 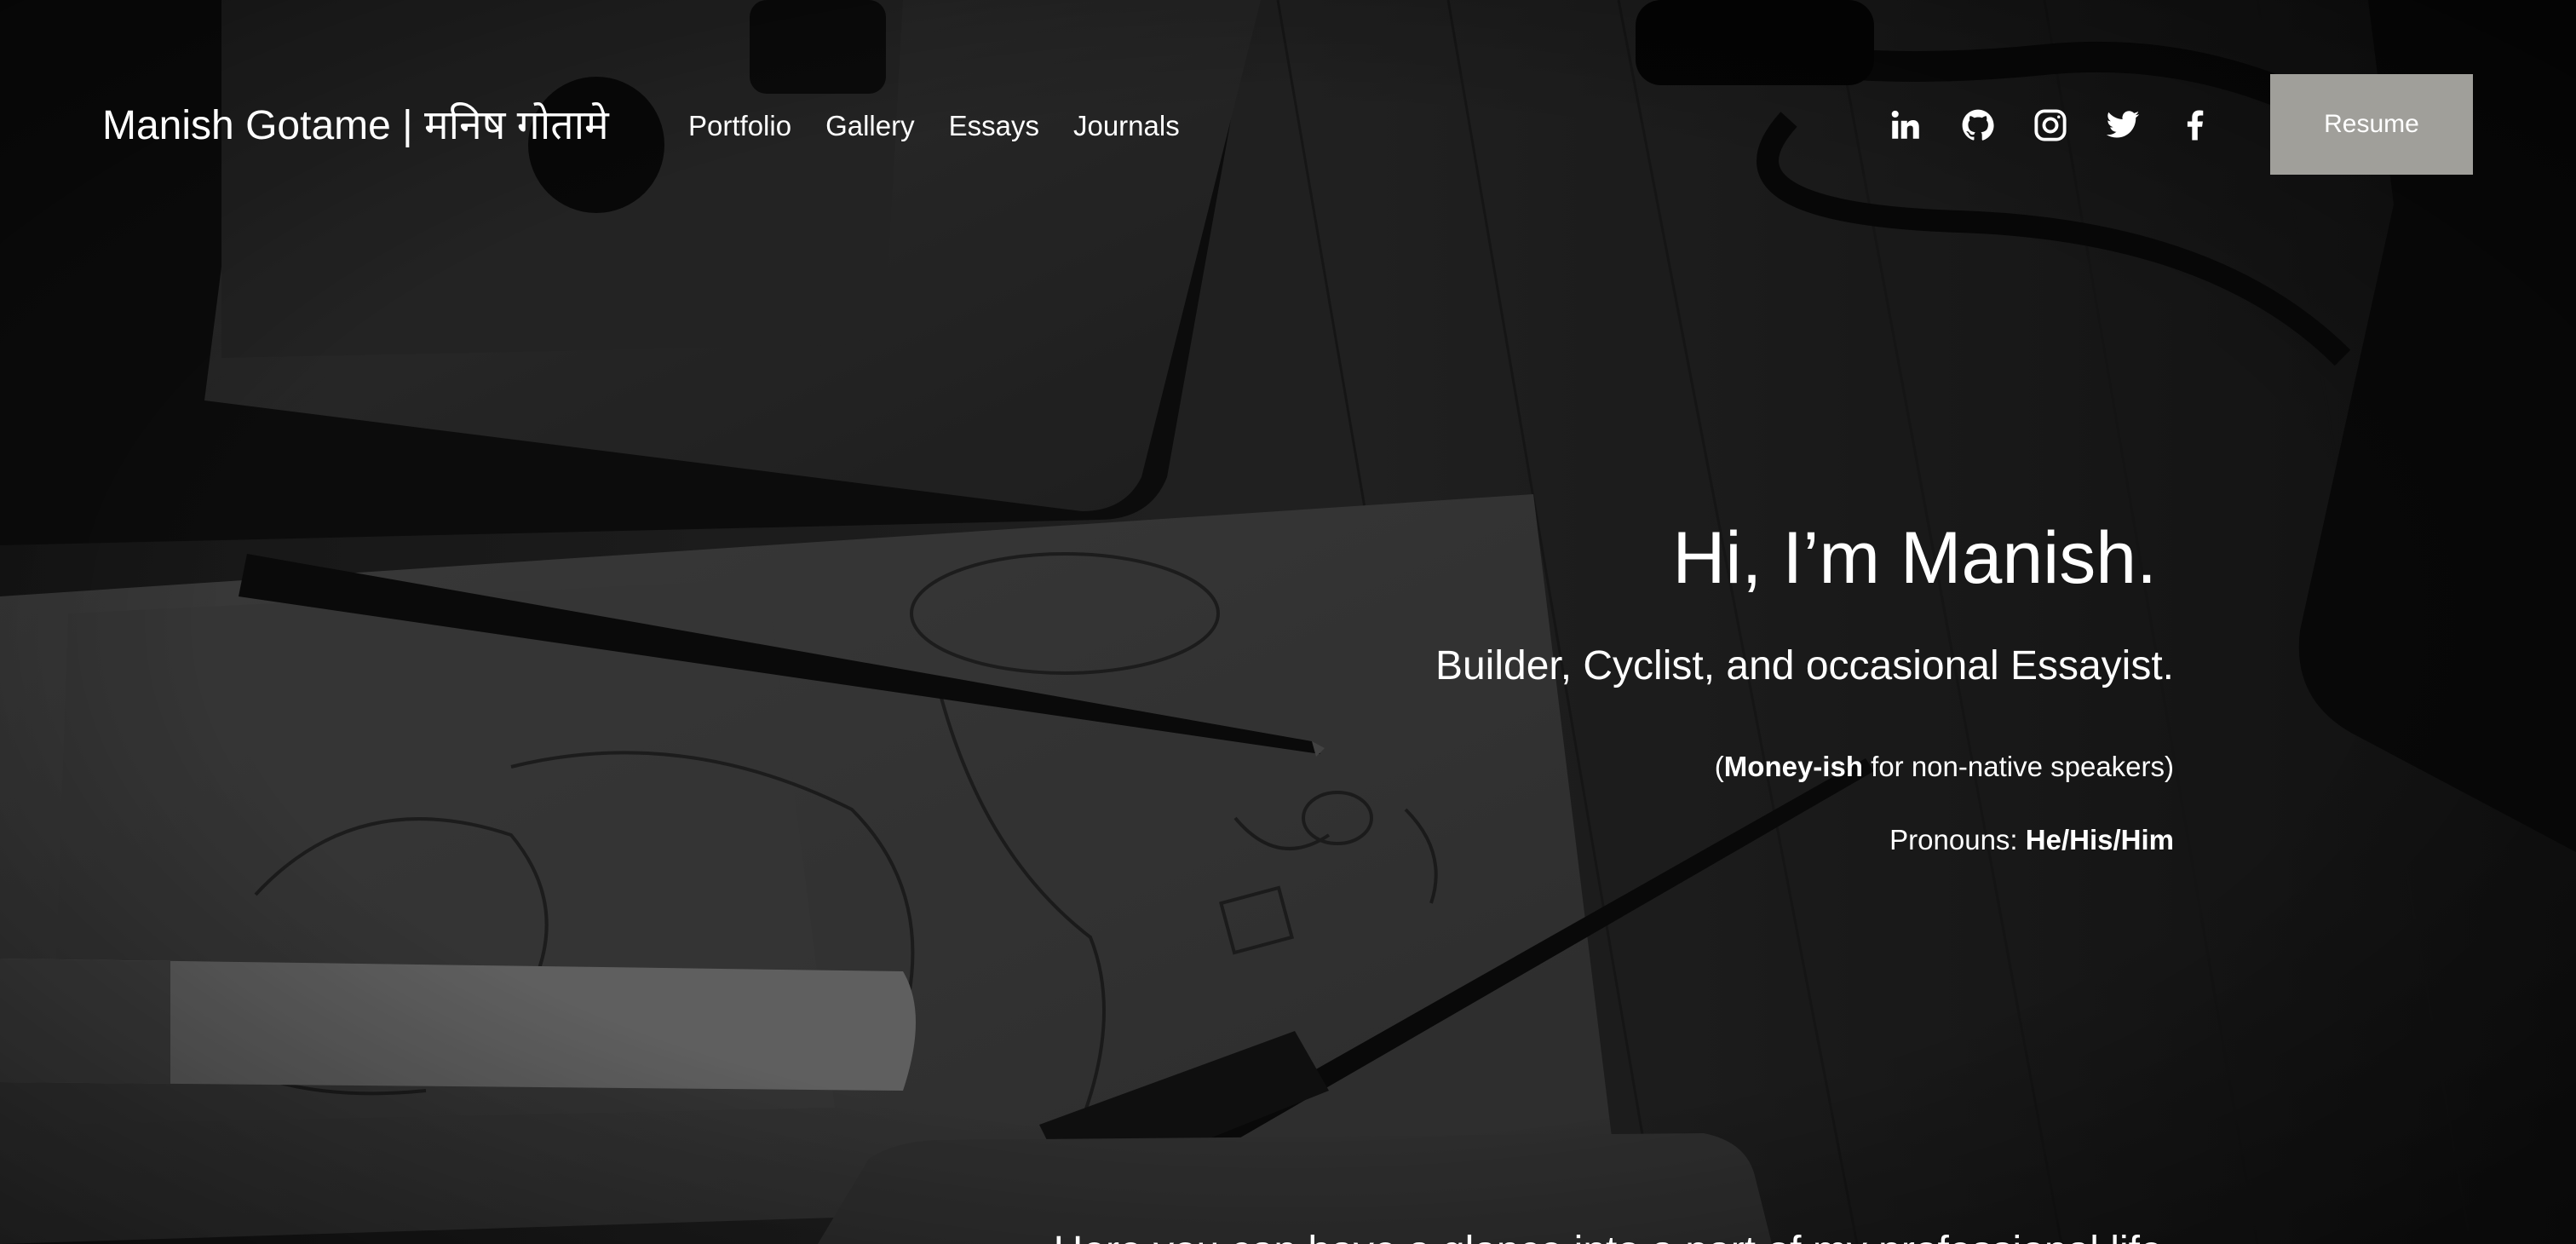 I want to click on main-nav: Portfolio Gallery Essays Journals, so click(x=934, y=126).